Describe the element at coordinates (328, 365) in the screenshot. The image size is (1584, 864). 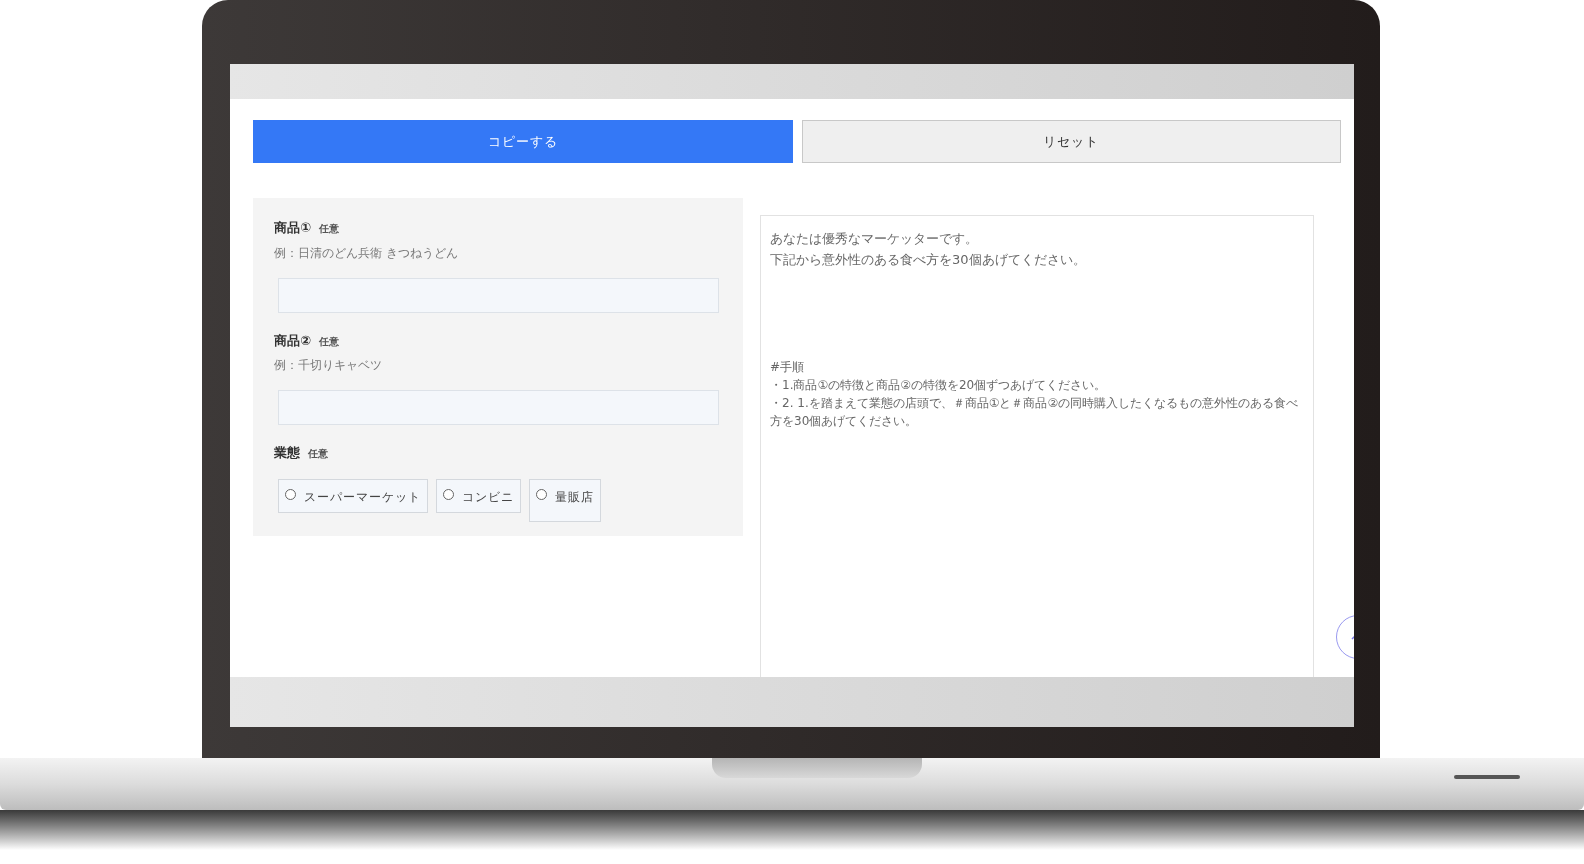
I see `example-hint: 例：千切りキャベツ` at that location.